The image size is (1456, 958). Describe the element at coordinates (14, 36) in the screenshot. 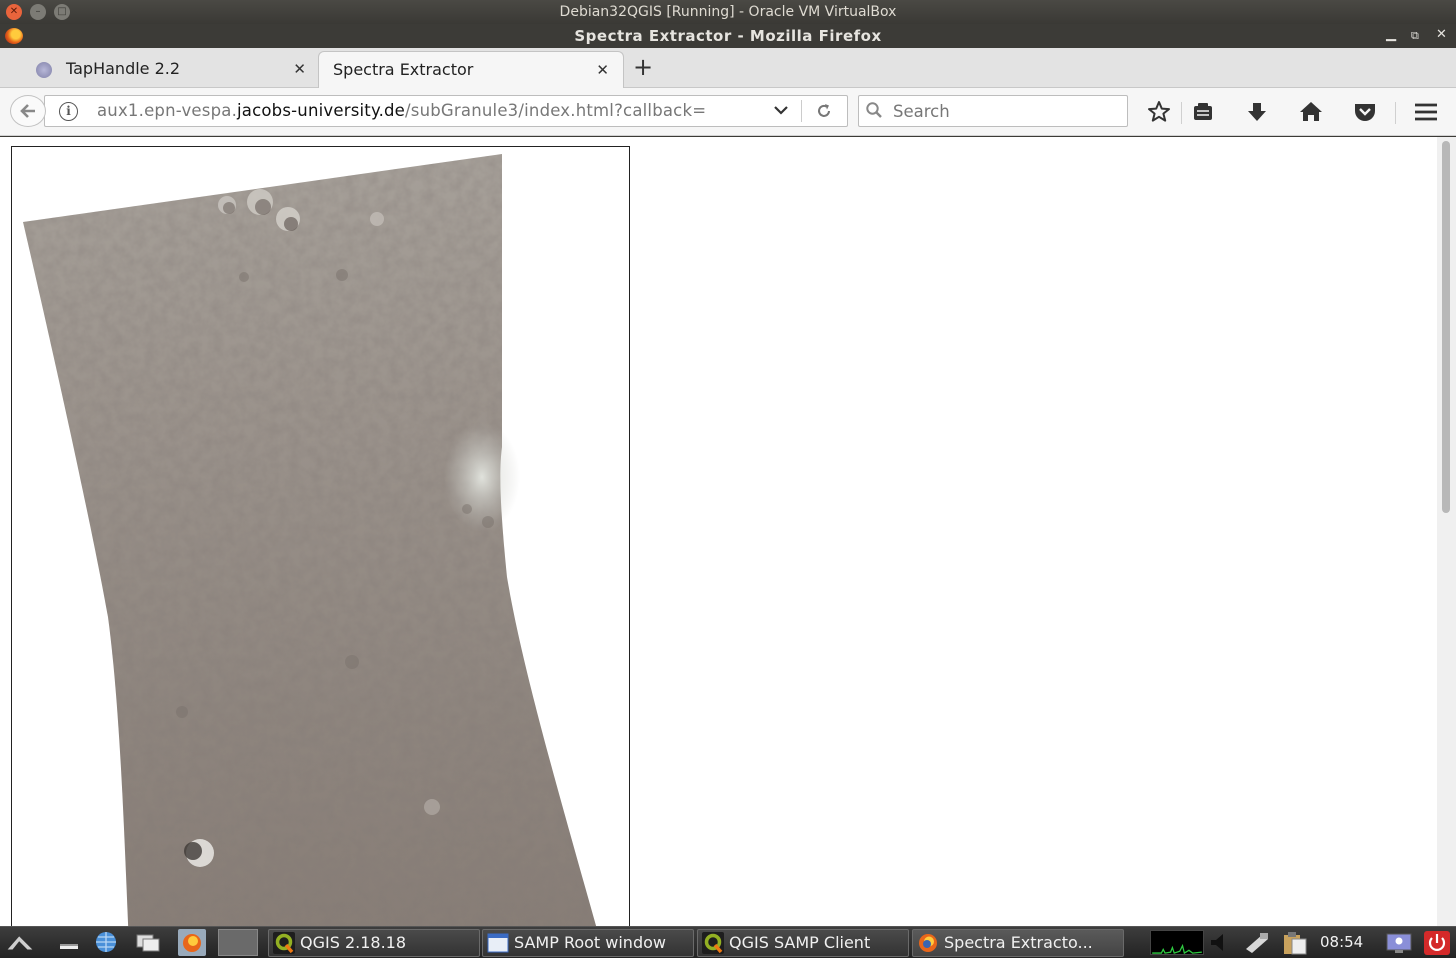

I see `firefox-logo-icon` at that location.